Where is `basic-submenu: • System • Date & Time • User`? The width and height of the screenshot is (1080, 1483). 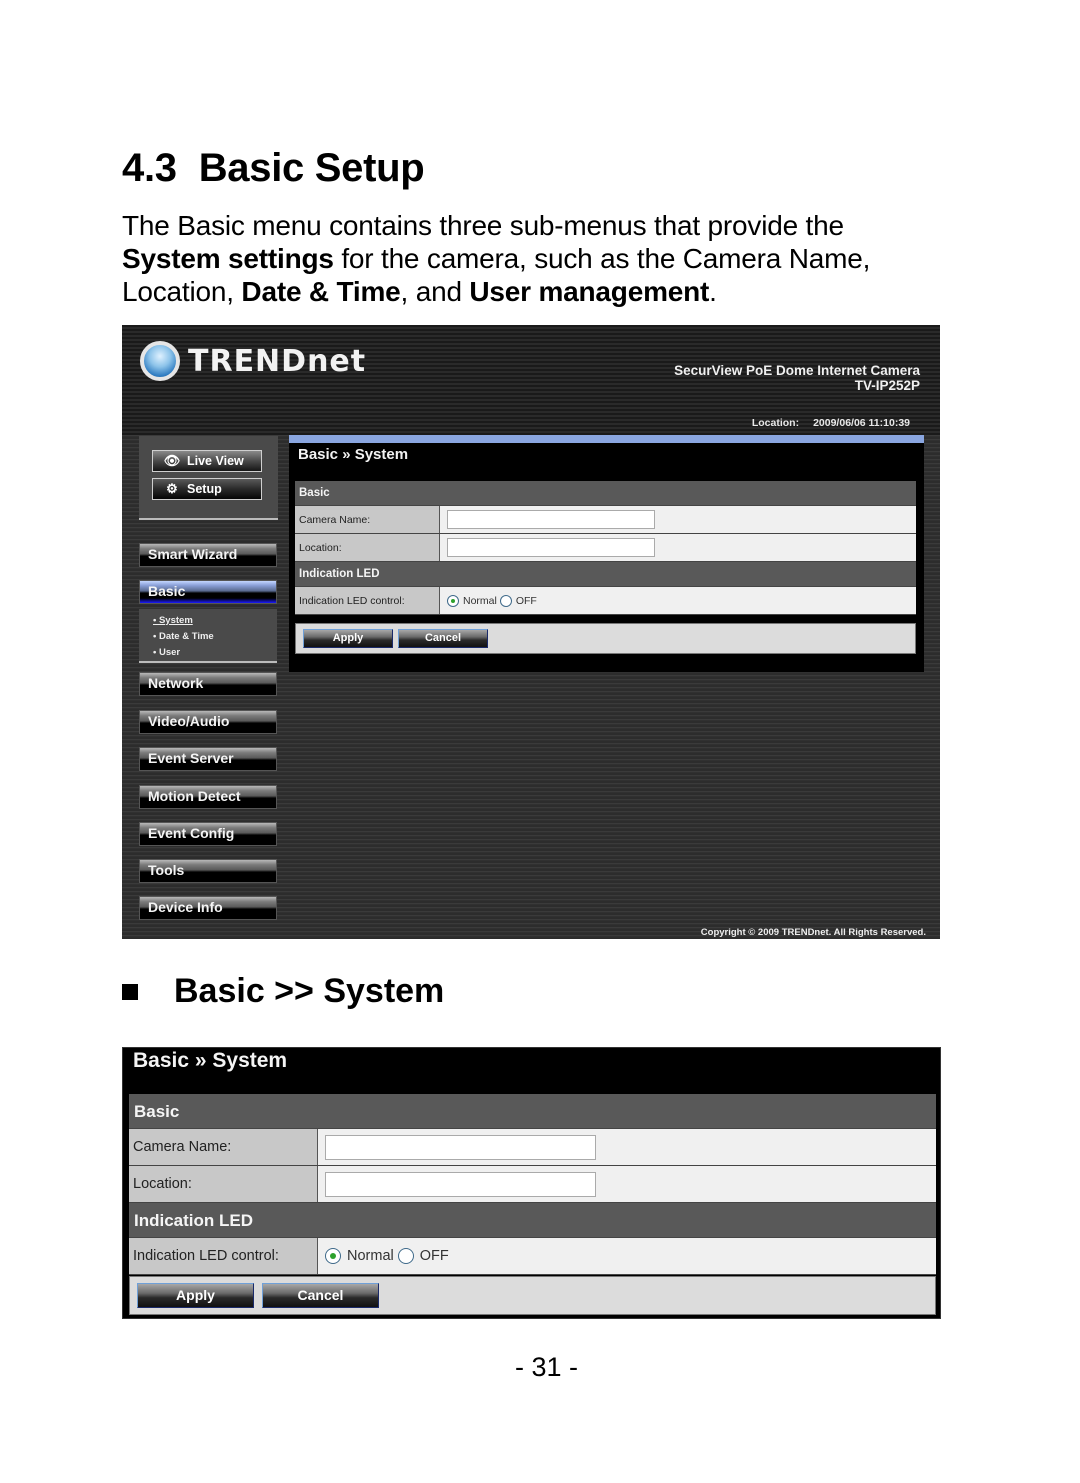 basic-submenu: • System • Date & Time • User is located at coordinates (208, 636).